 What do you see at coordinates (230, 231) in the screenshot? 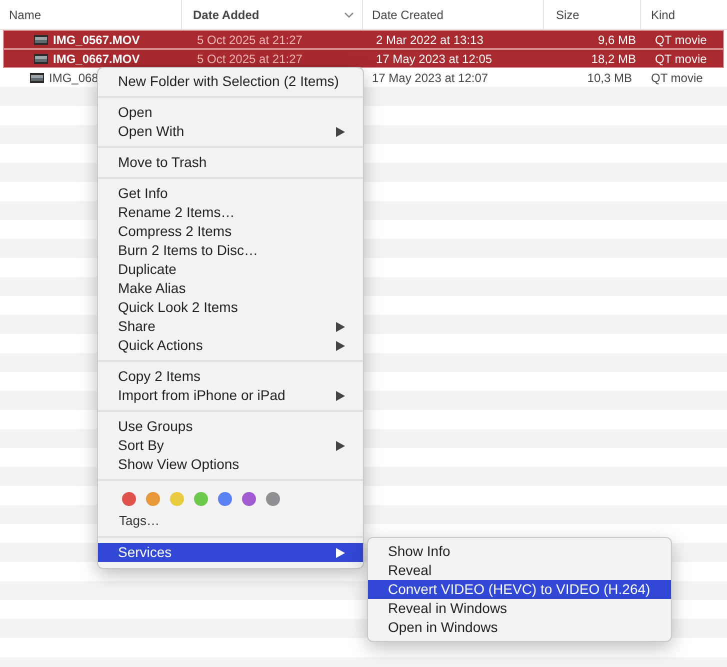
I see `menu-item: Compress 2 Items` at bounding box center [230, 231].